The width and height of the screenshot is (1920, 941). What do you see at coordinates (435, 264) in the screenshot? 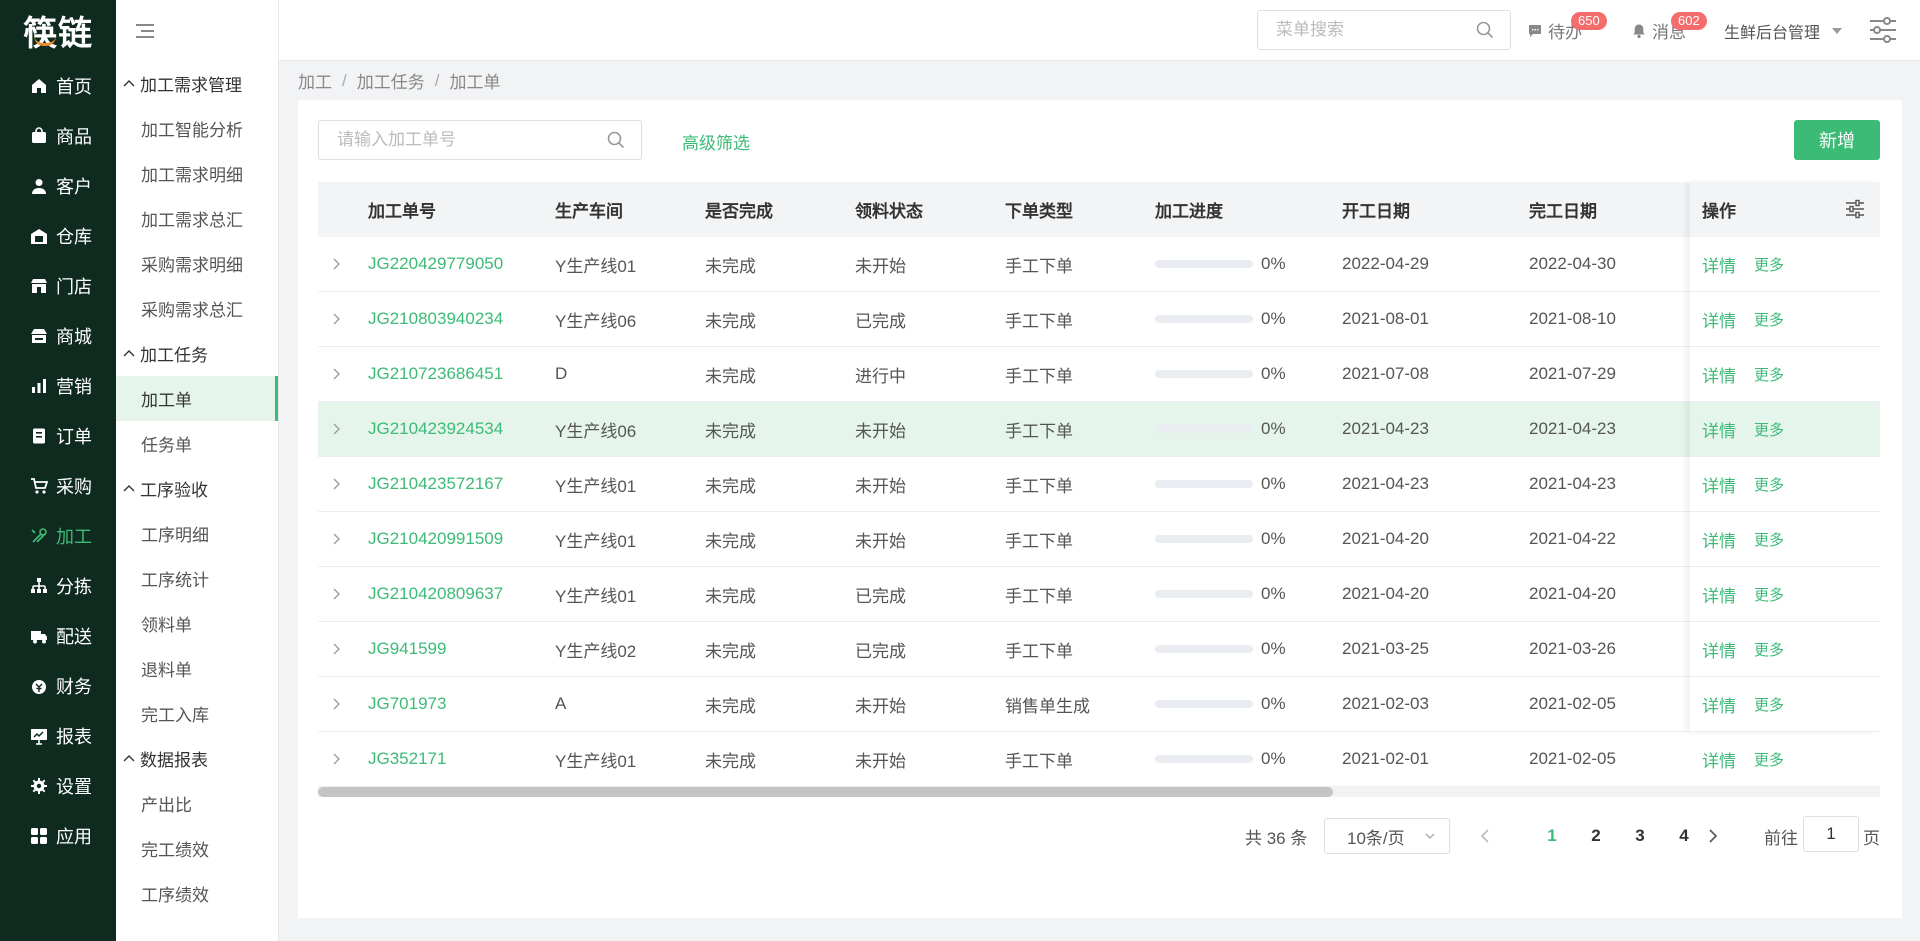
I see `order-no-link: JG220429779050` at bounding box center [435, 264].